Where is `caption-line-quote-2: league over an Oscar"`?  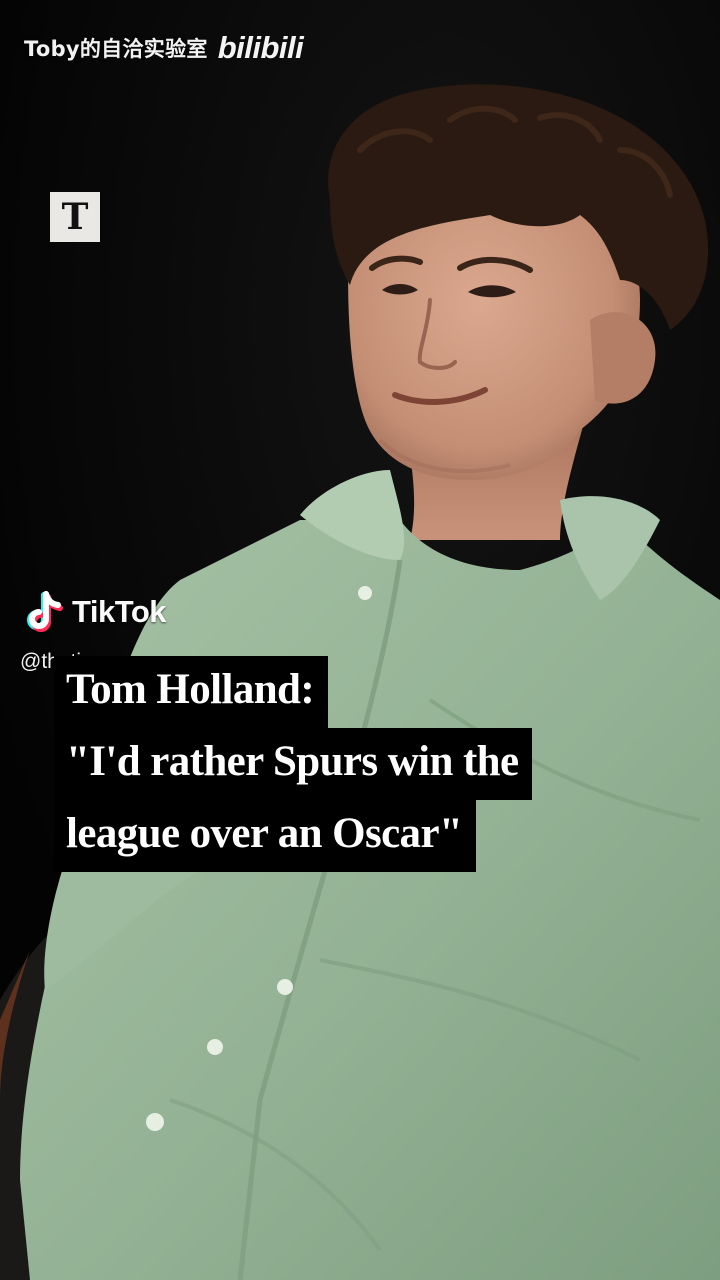
caption-line-quote-2: league over an Oscar" is located at coordinates (265, 836).